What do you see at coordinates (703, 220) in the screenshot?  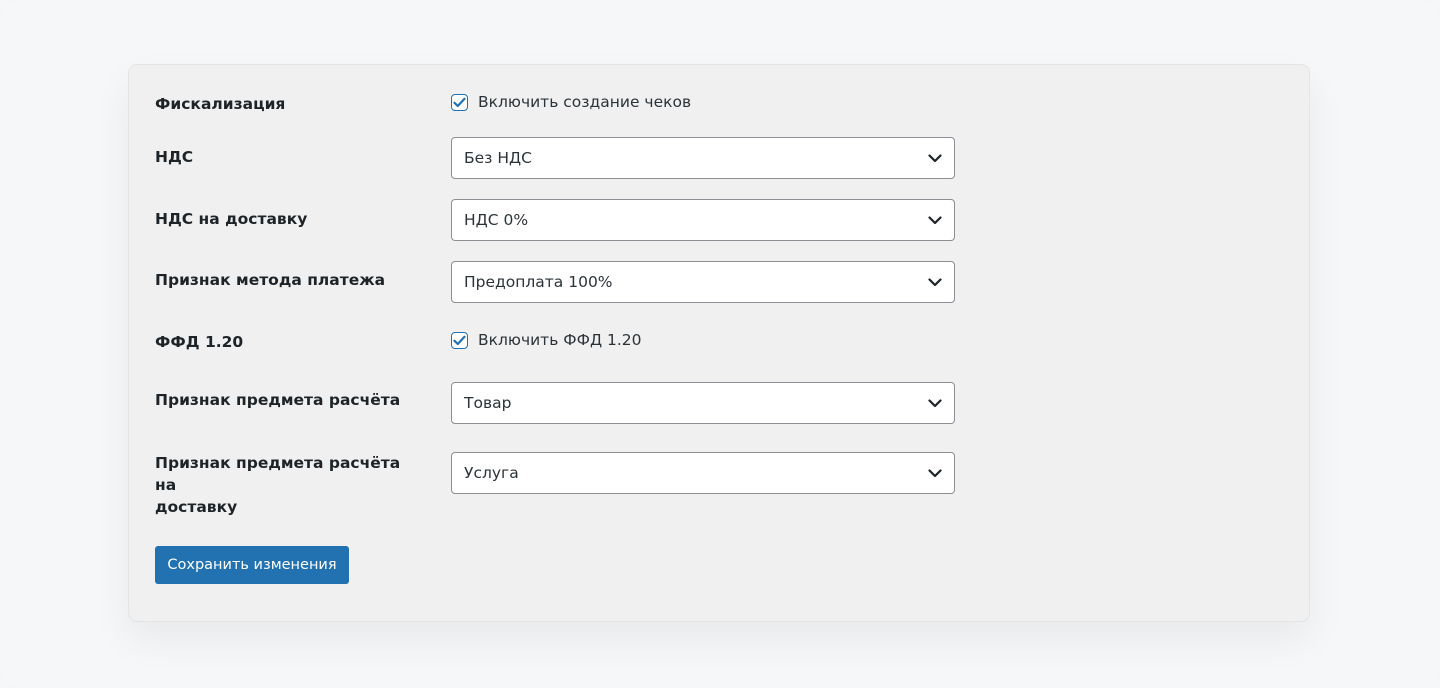 I see `vat-delivery-select: НДС 0%` at bounding box center [703, 220].